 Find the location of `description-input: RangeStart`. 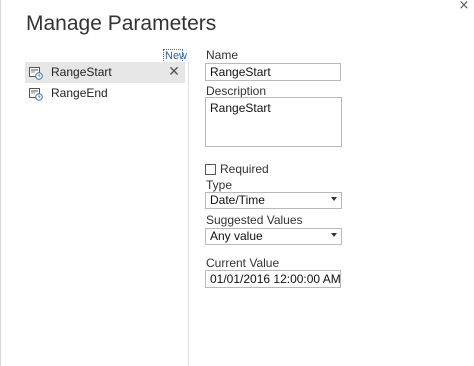

description-input: RangeStart is located at coordinates (273, 122).